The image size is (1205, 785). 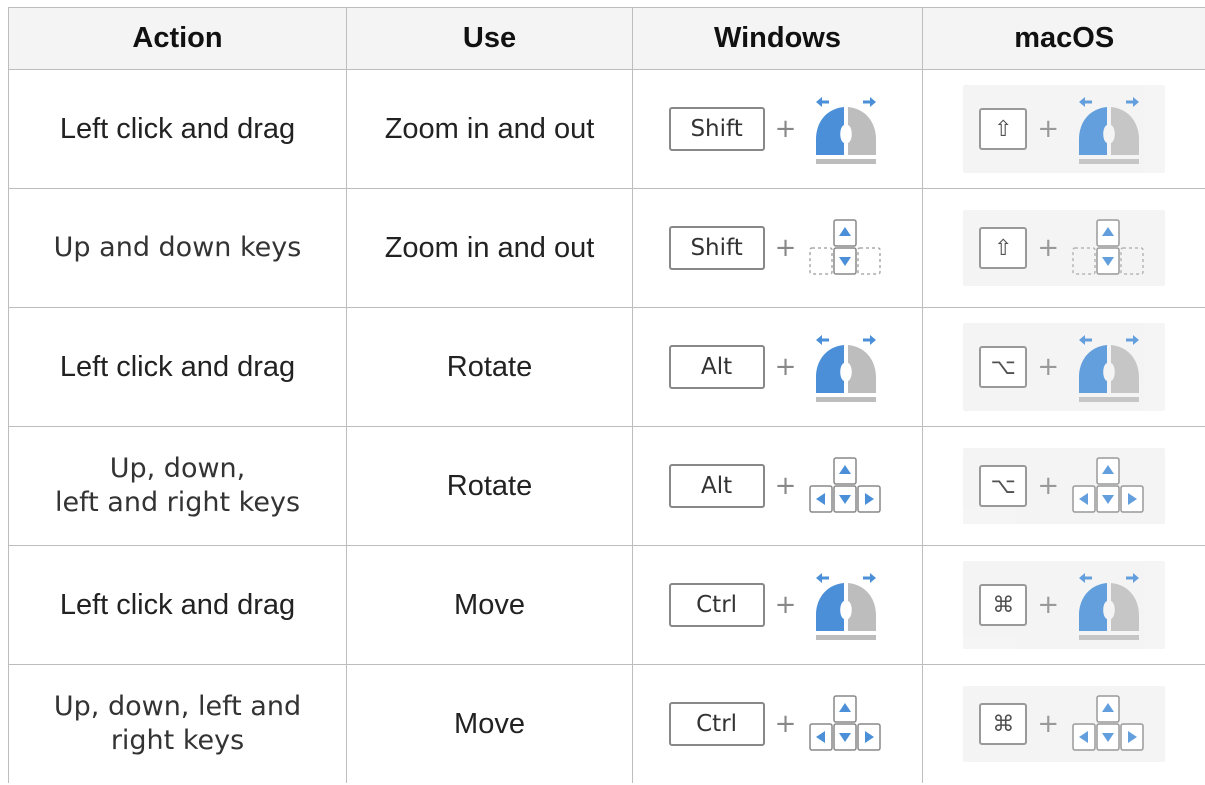 I want to click on action-line-2: left and right keys, so click(x=177, y=502).